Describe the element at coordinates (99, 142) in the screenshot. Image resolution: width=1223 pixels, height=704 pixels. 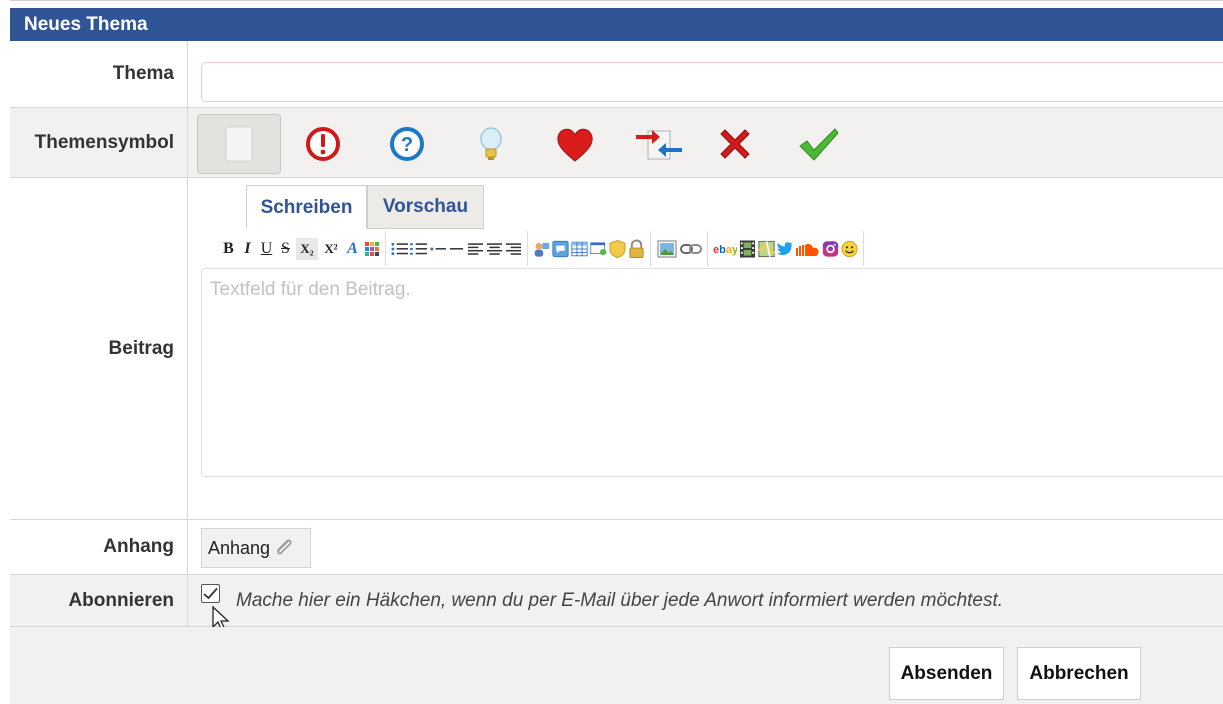
I see `symbol-label: Themensymbol` at that location.